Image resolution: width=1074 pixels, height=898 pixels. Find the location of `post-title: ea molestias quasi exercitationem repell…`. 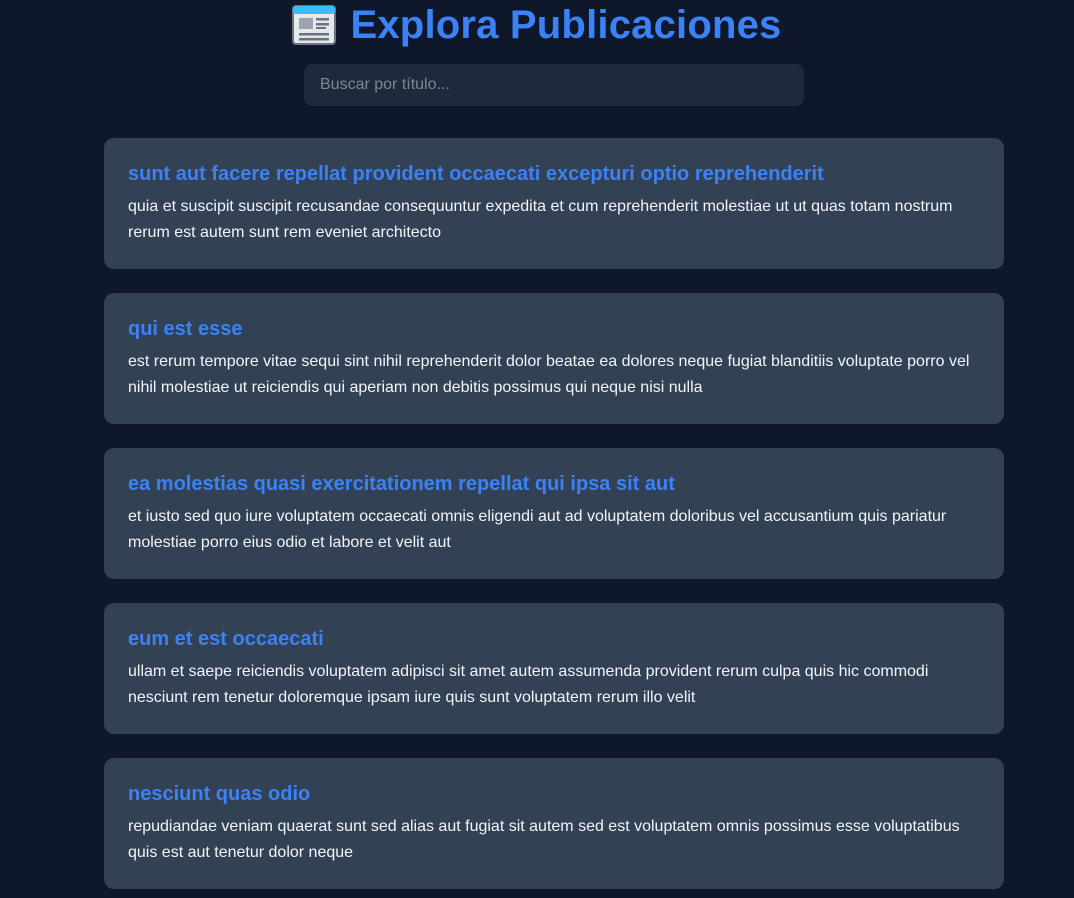

post-title: ea molestias quasi exercitationem repell… is located at coordinates (554, 484).